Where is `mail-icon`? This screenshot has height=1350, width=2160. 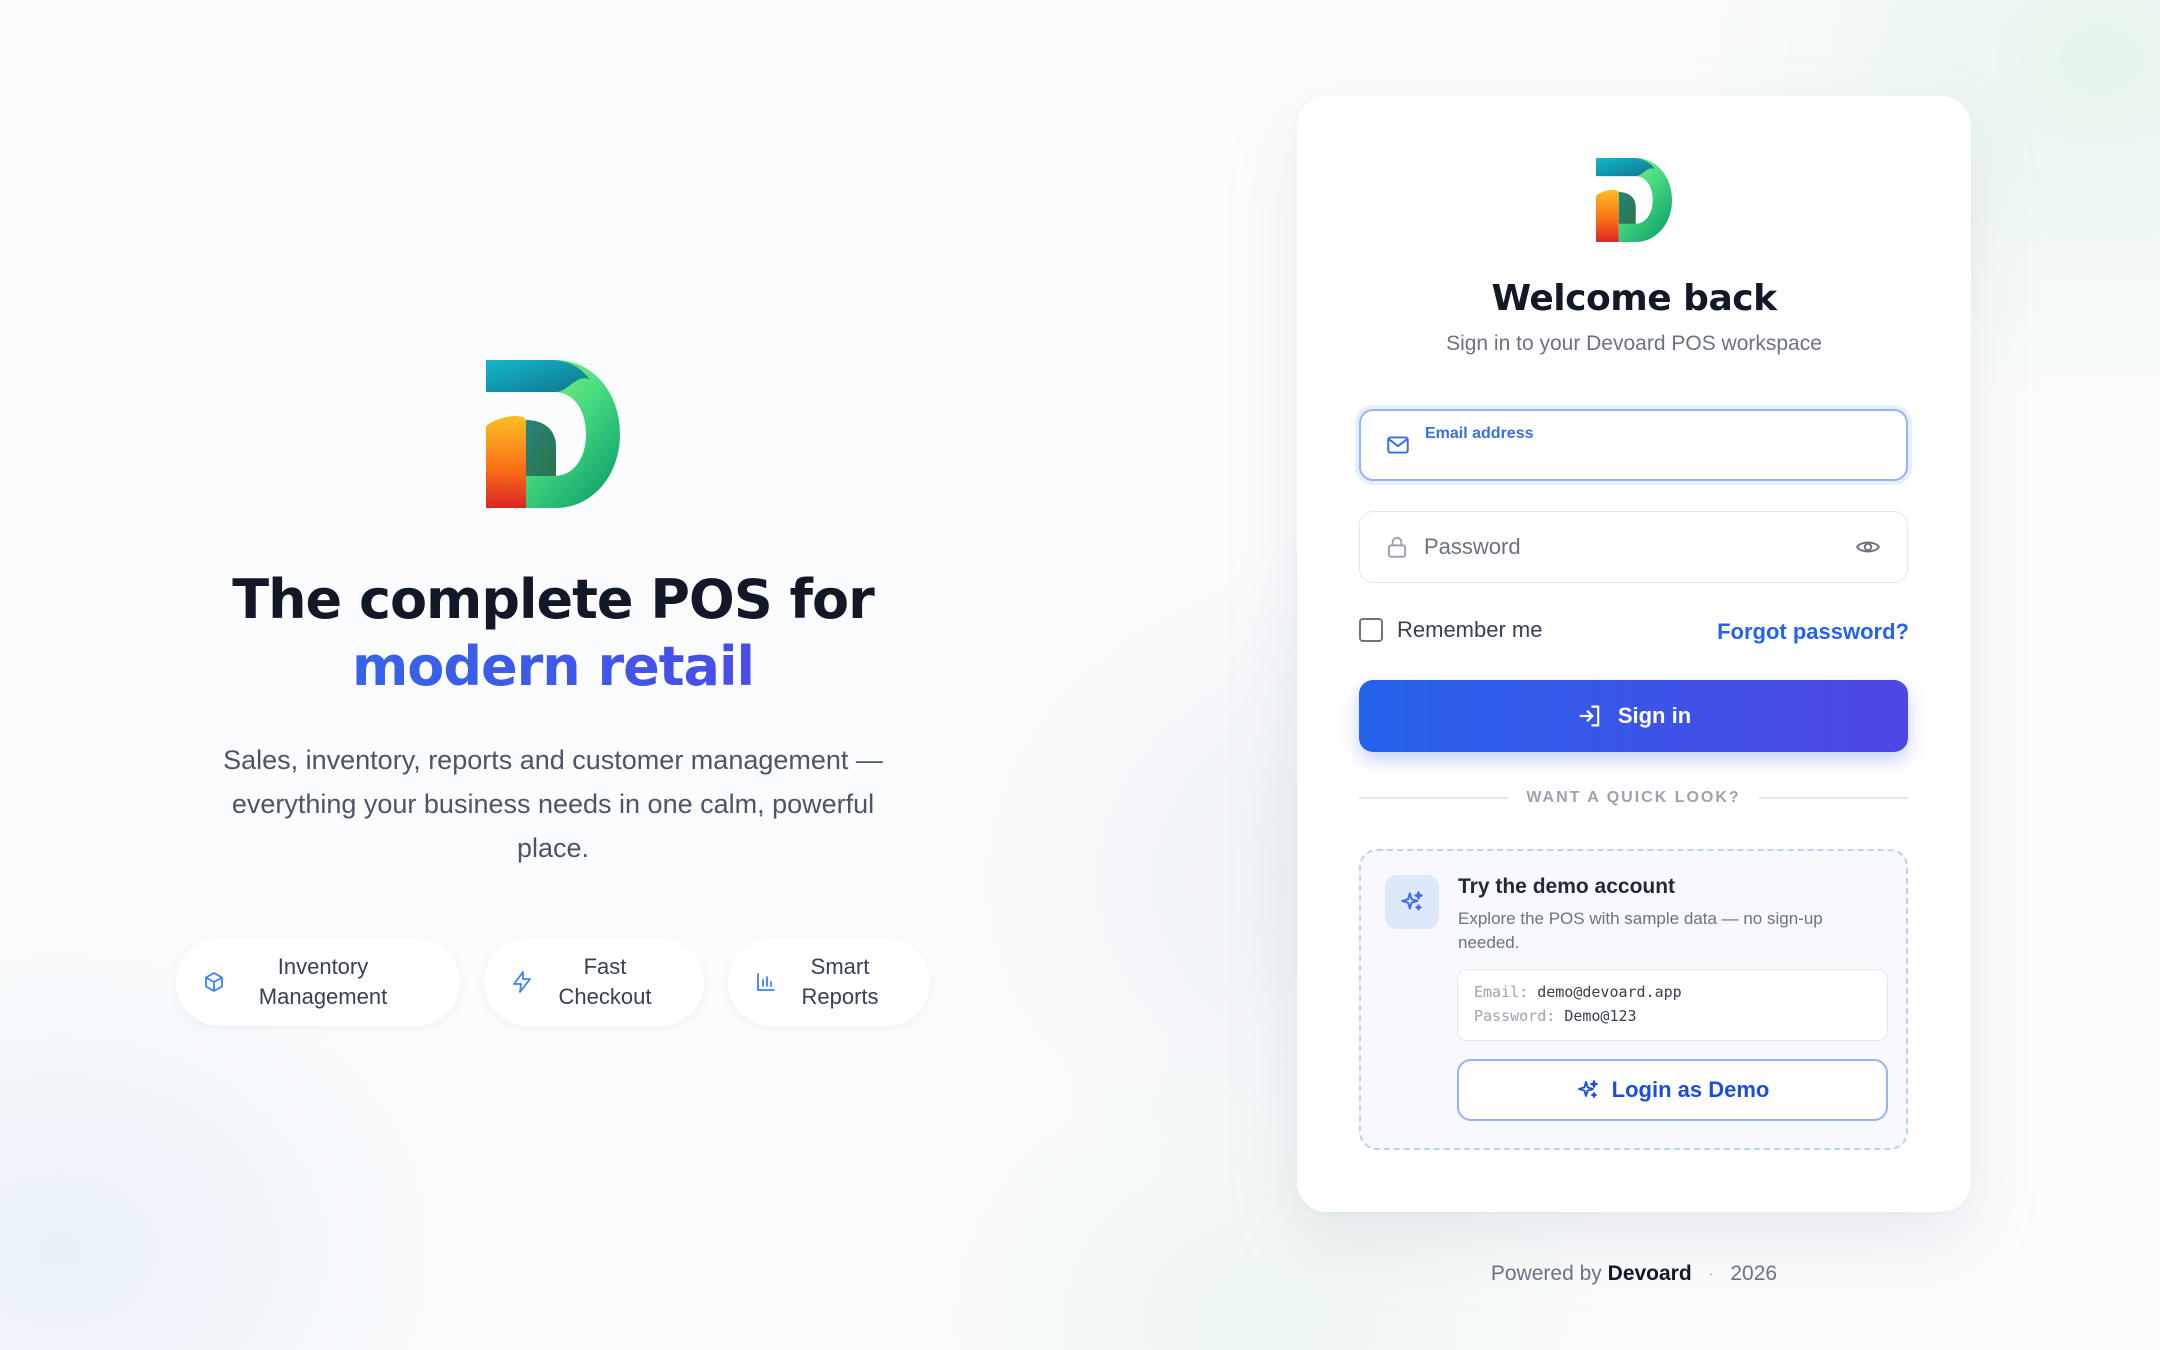 mail-icon is located at coordinates (1398, 445).